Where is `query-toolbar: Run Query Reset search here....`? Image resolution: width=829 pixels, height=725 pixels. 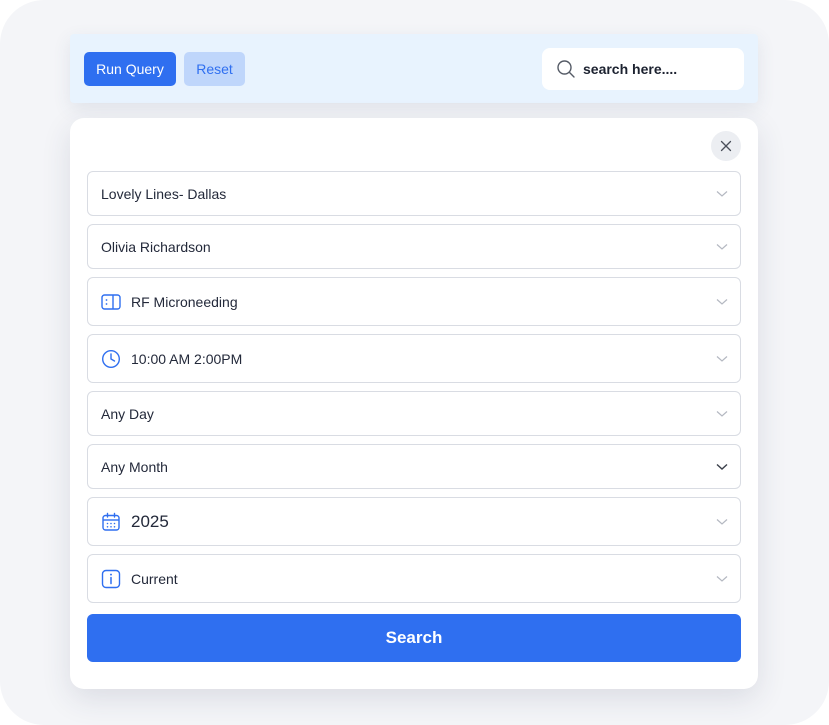 query-toolbar: Run Query Reset search here.... is located at coordinates (414, 68).